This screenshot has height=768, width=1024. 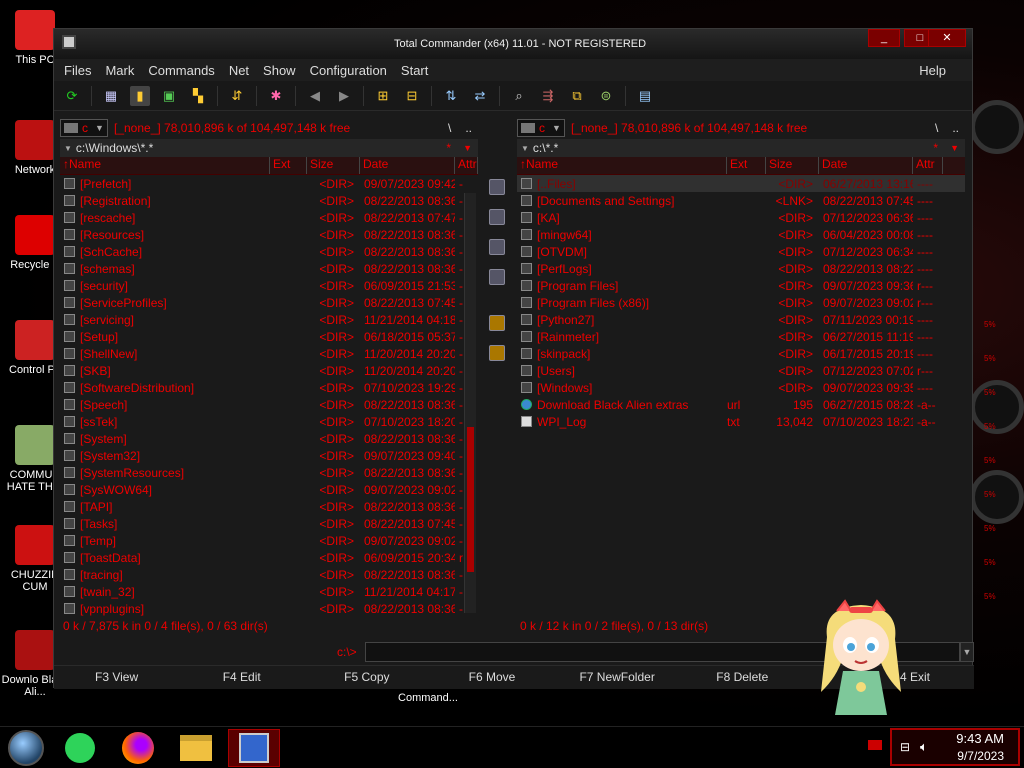 I want to click on f6-move-button: F6 Move, so click(x=491, y=677).